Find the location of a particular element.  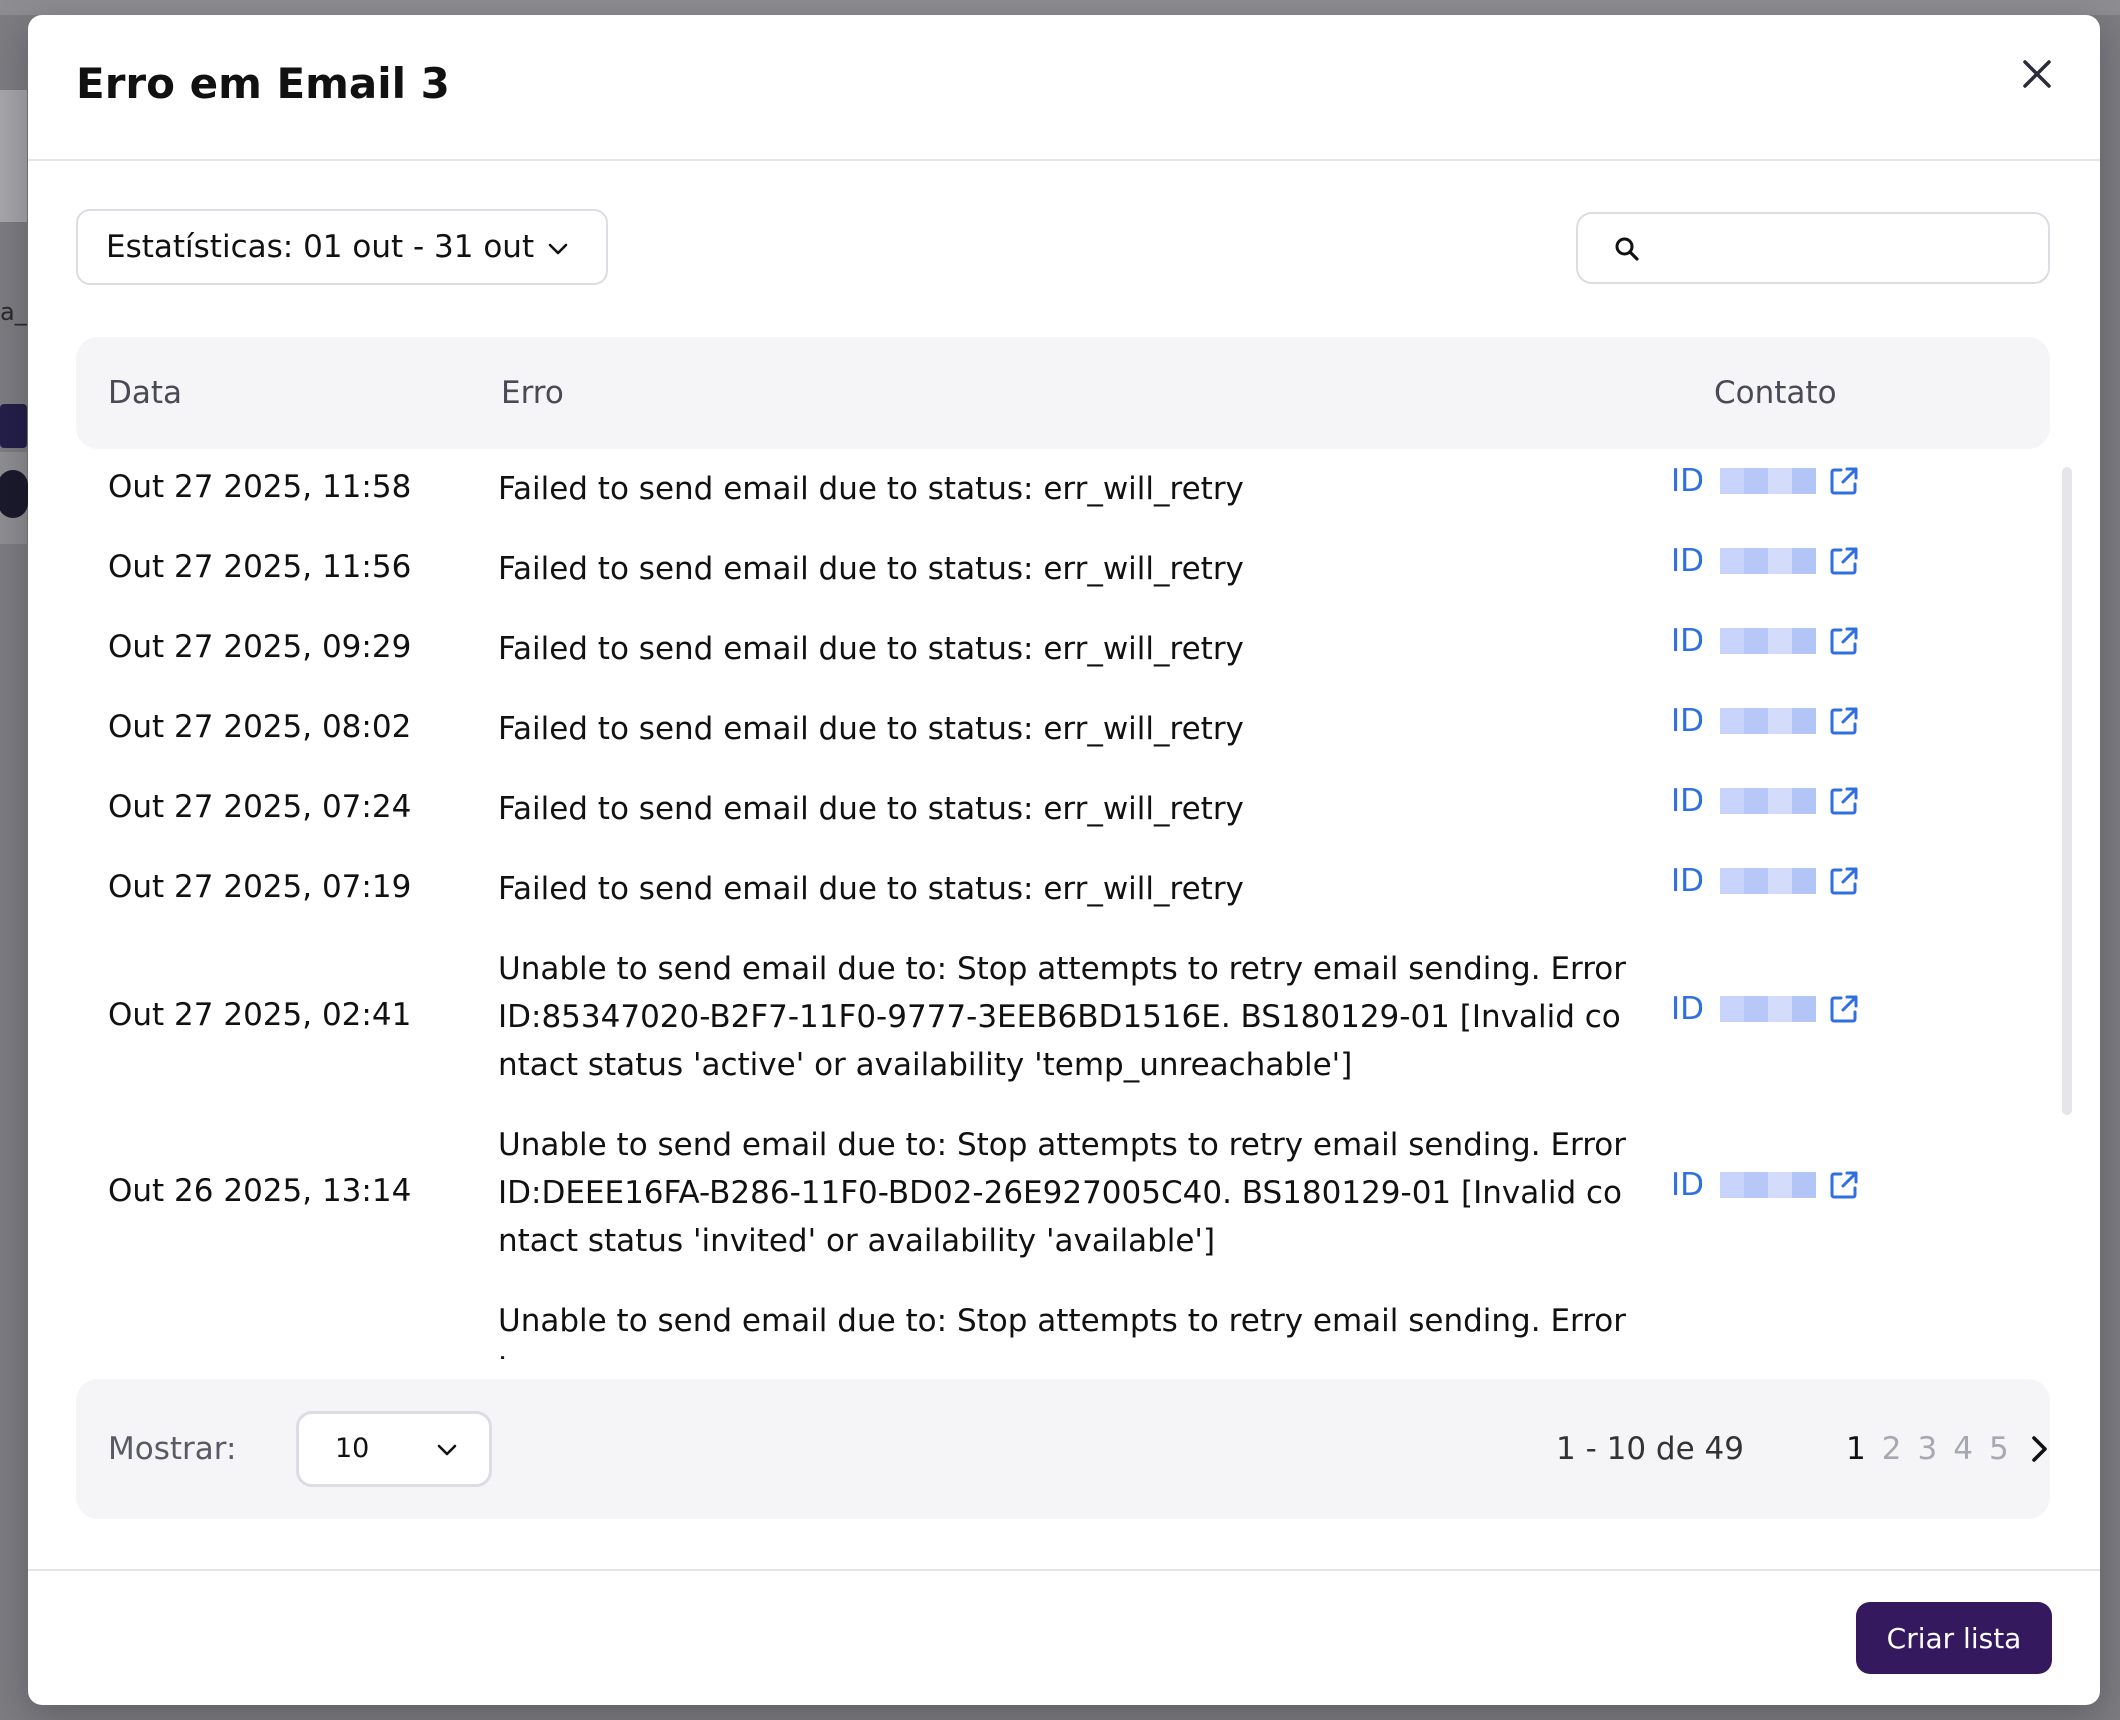

pagination-bar: Mostrar: 10 1 - 10 de 49 1 2 3 4 5 is located at coordinates (1063, 1449).